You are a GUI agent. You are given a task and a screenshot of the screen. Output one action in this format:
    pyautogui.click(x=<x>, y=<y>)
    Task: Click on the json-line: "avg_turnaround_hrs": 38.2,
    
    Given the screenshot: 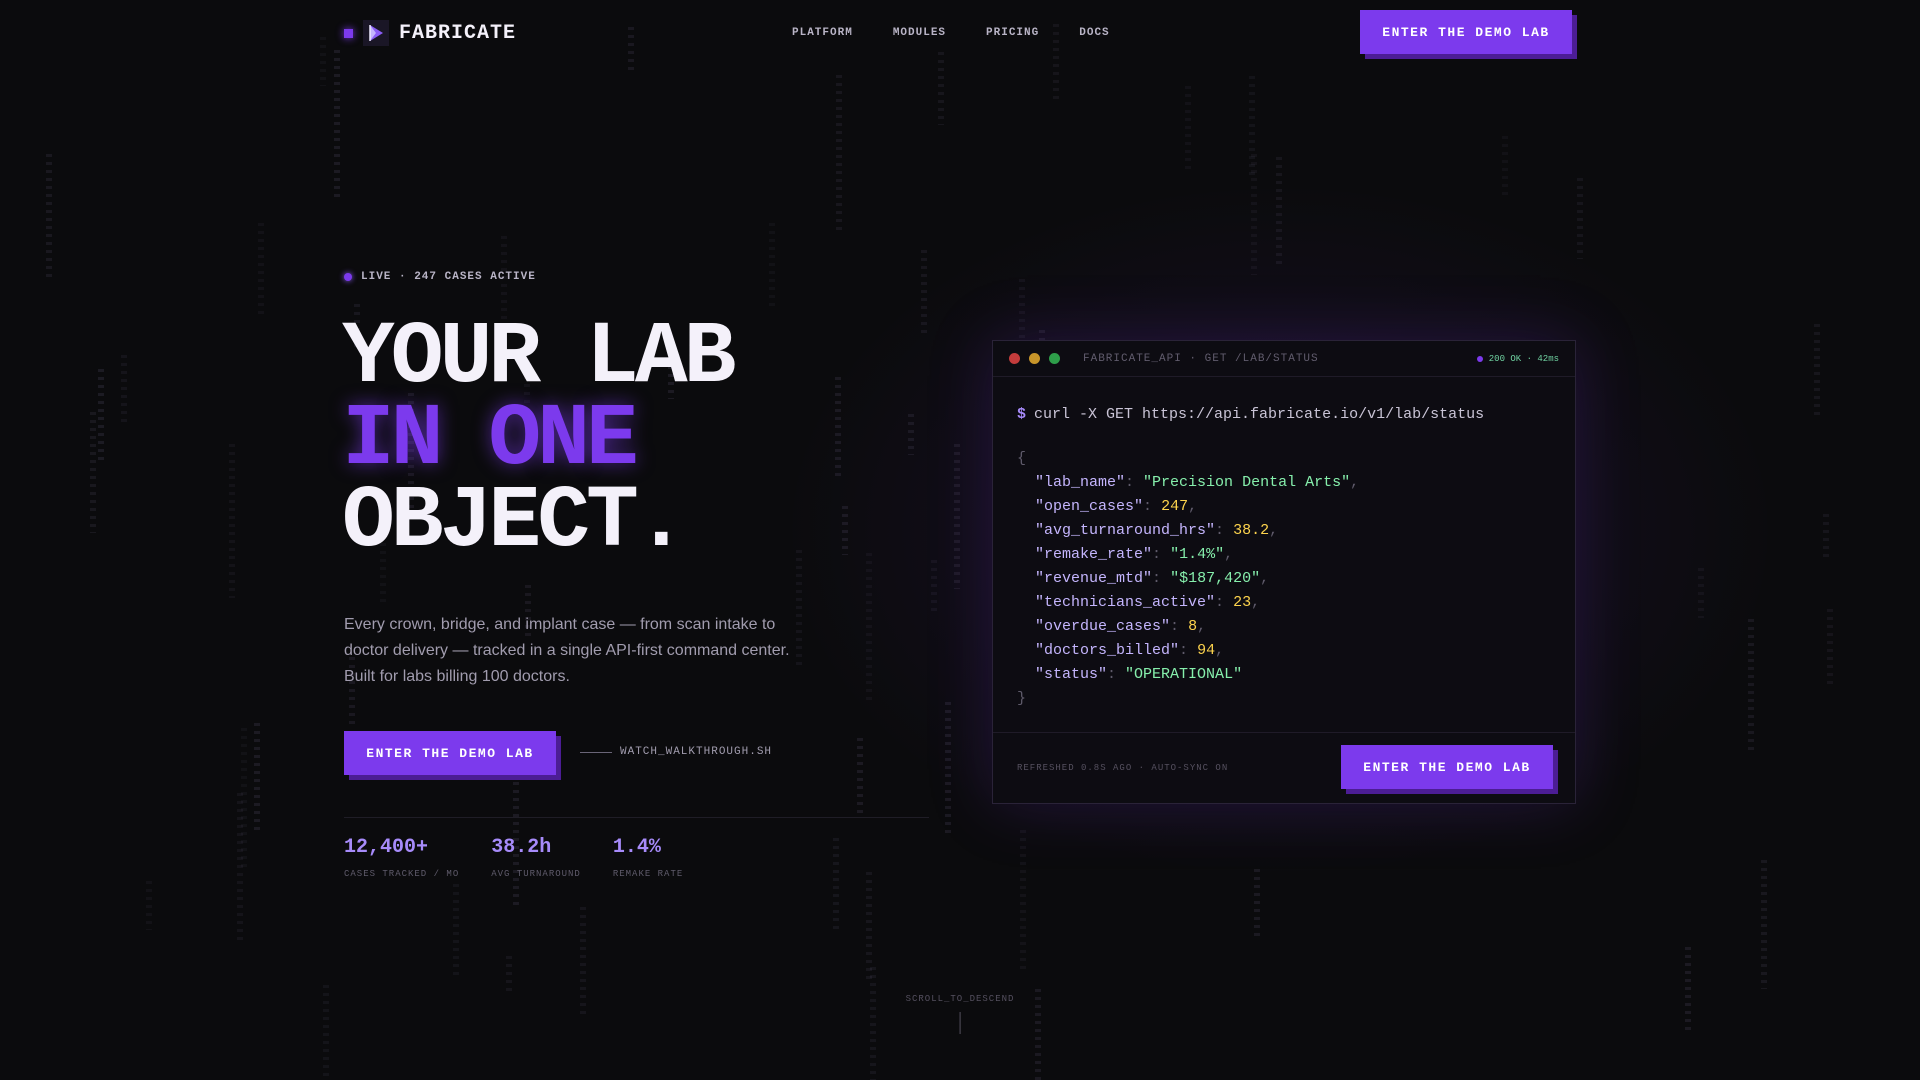 What is the action you would take?
    pyautogui.click(x=1157, y=530)
    